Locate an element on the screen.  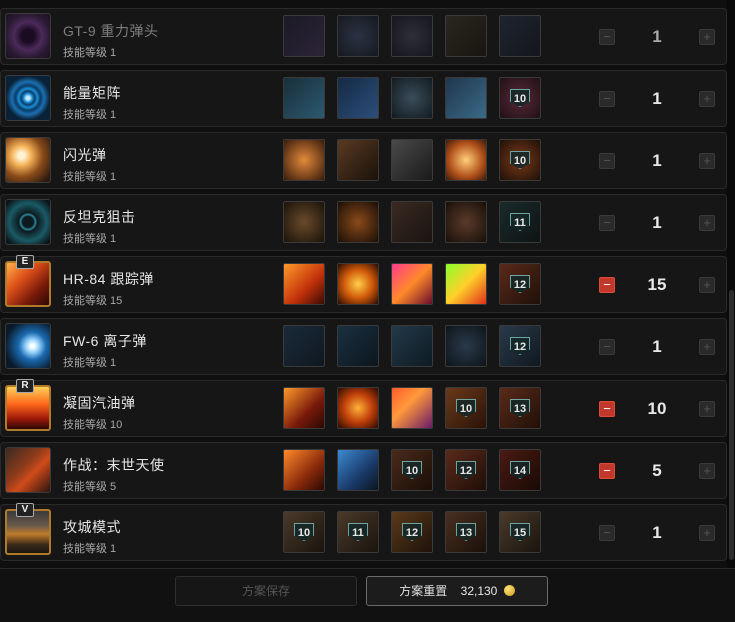
skill-count: 15 is located at coordinates (657, 284).